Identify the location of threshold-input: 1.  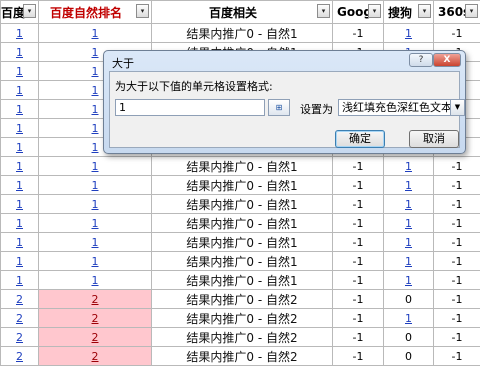
(190, 107).